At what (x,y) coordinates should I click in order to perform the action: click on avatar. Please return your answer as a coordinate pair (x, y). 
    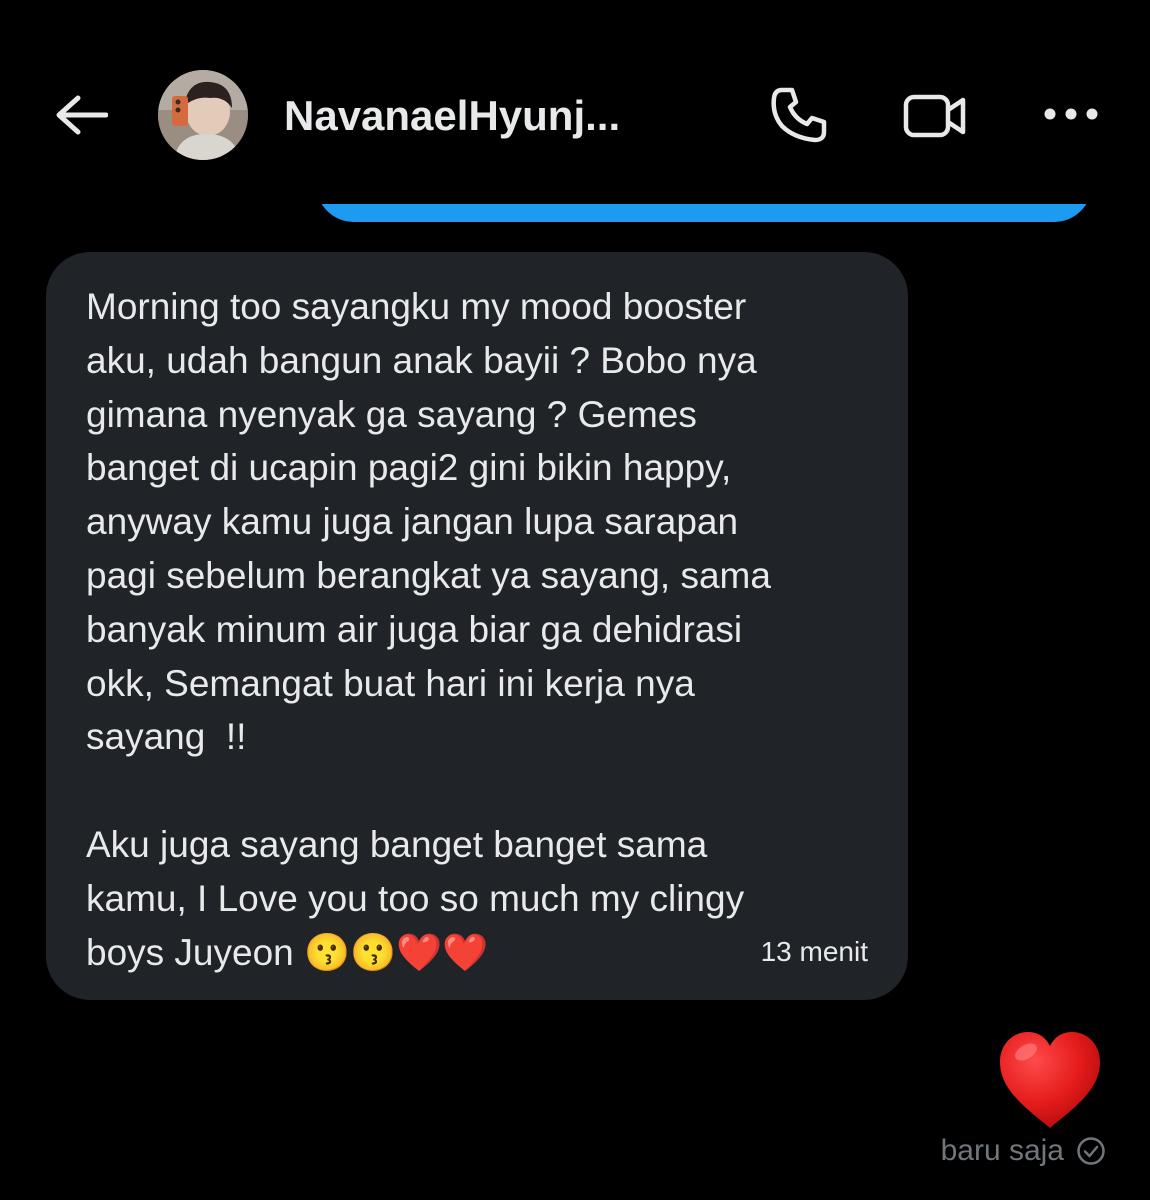
    Looking at the image, I should click on (203, 115).